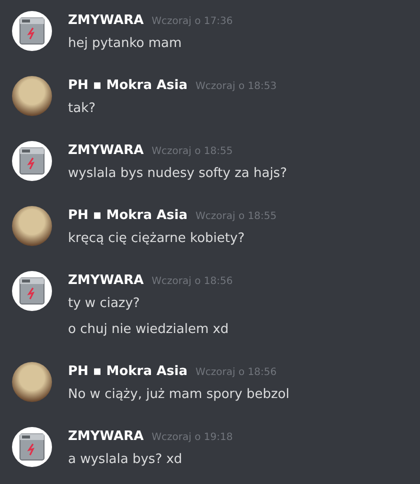 The image size is (420, 484). Describe the element at coordinates (236, 87) in the screenshot. I see `timestamp: Wczoraj o 18:53` at that location.